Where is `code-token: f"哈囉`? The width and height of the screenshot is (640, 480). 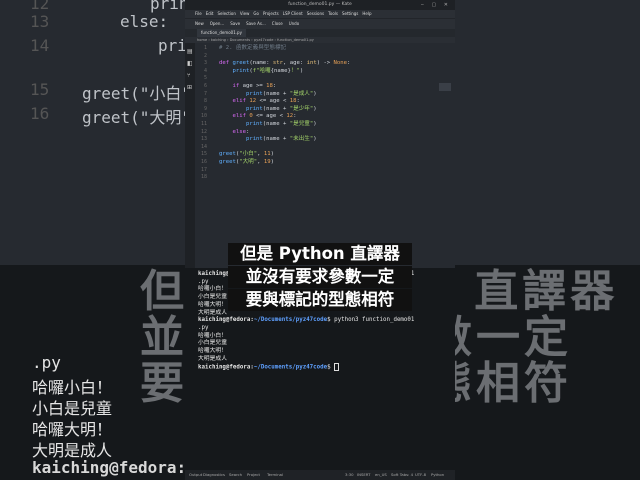
code-token: f"哈囉 is located at coordinates (261, 70).